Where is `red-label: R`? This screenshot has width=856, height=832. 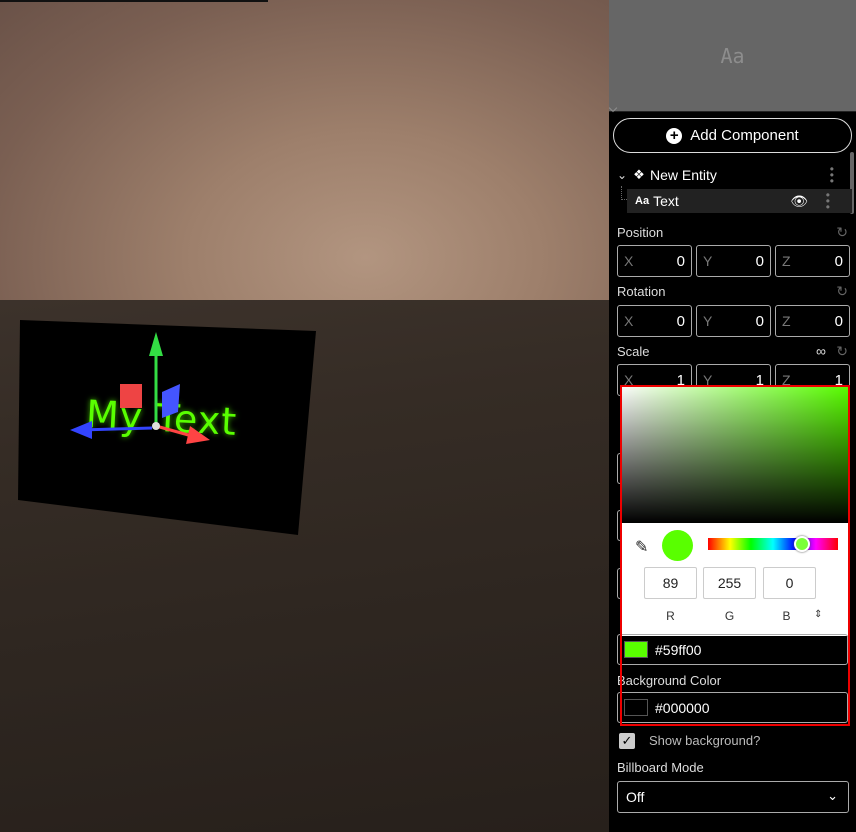 red-label: R is located at coordinates (670, 616).